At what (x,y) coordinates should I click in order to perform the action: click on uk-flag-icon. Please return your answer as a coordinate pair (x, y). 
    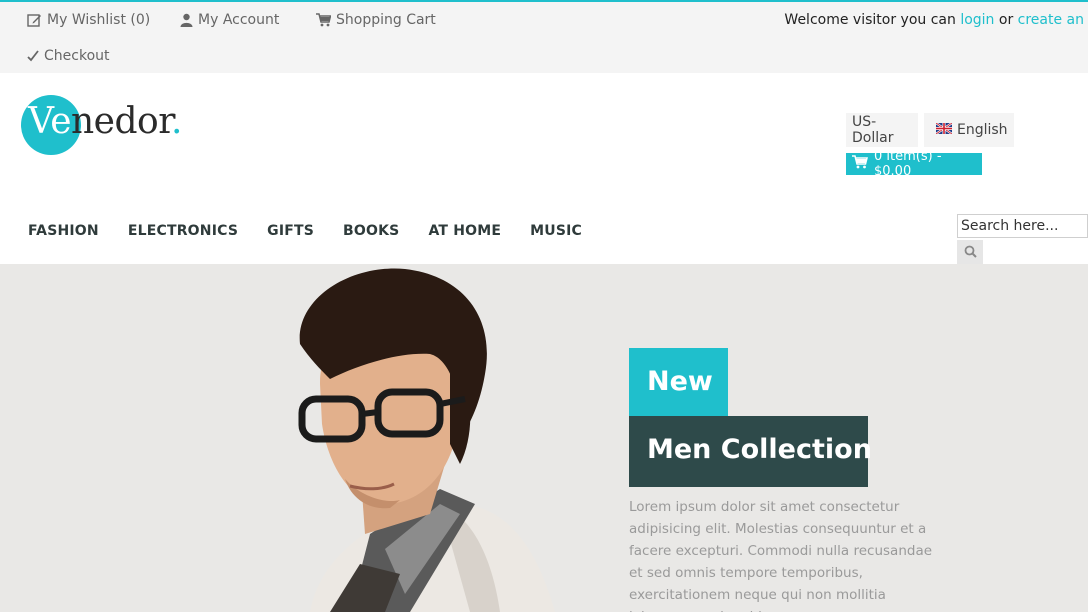
    Looking at the image, I should click on (944, 130).